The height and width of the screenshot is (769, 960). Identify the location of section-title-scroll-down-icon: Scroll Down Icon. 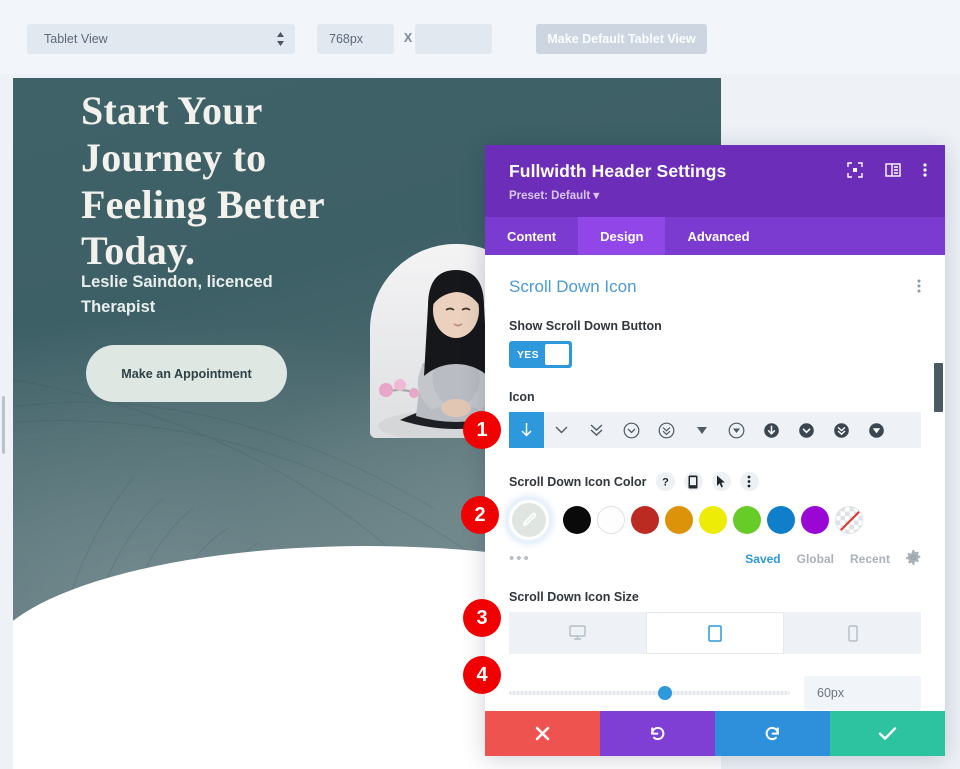
(573, 286).